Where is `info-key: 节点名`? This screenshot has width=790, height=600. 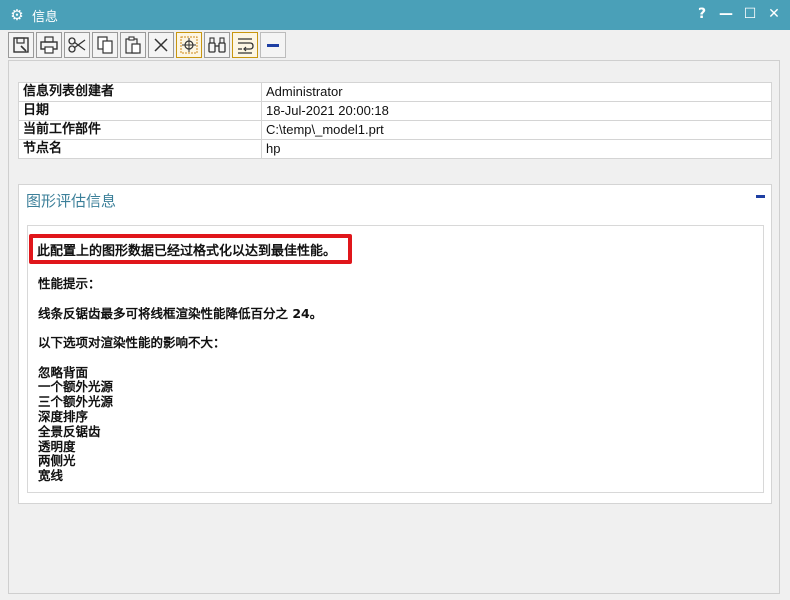
info-key: 节点名 is located at coordinates (140, 149).